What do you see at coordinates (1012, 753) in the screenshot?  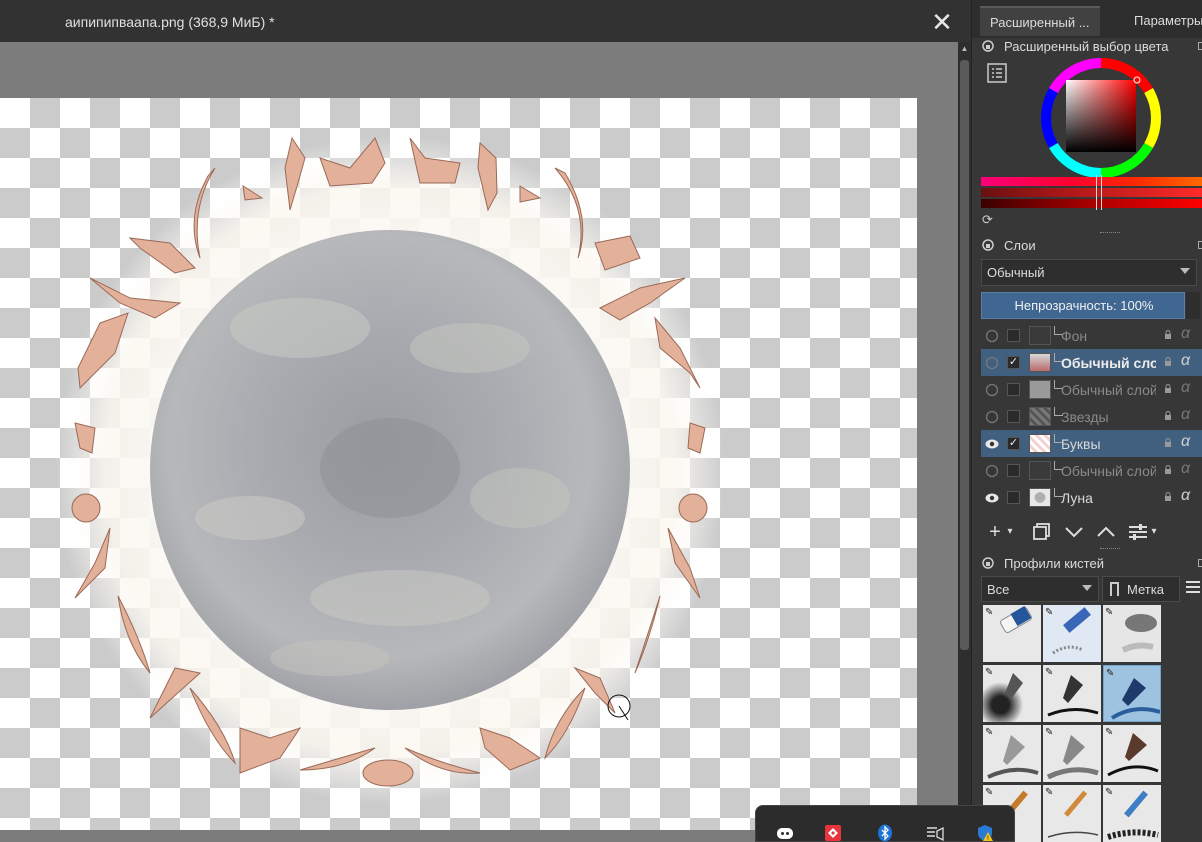 I see `brush-preset-pencil-1: ✎` at bounding box center [1012, 753].